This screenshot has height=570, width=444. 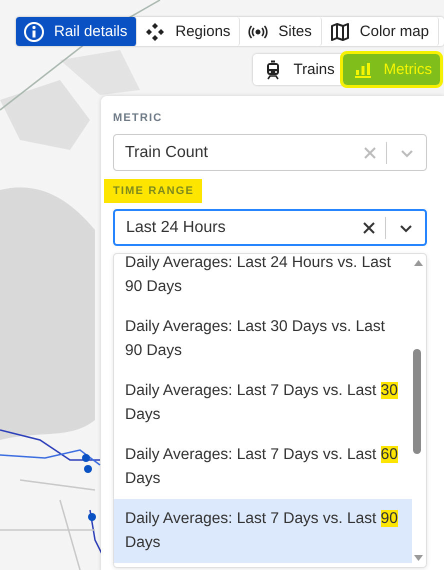 What do you see at coordinates (188, 31) in the screenshot?
I see `toolbar-tab: Regions` at bounding box center [188, 31].